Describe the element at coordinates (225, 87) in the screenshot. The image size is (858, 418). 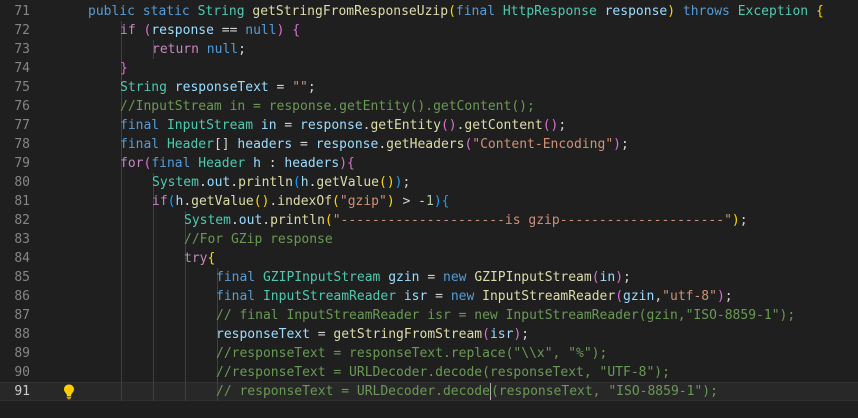
I see `code-token: responseText` at that location.